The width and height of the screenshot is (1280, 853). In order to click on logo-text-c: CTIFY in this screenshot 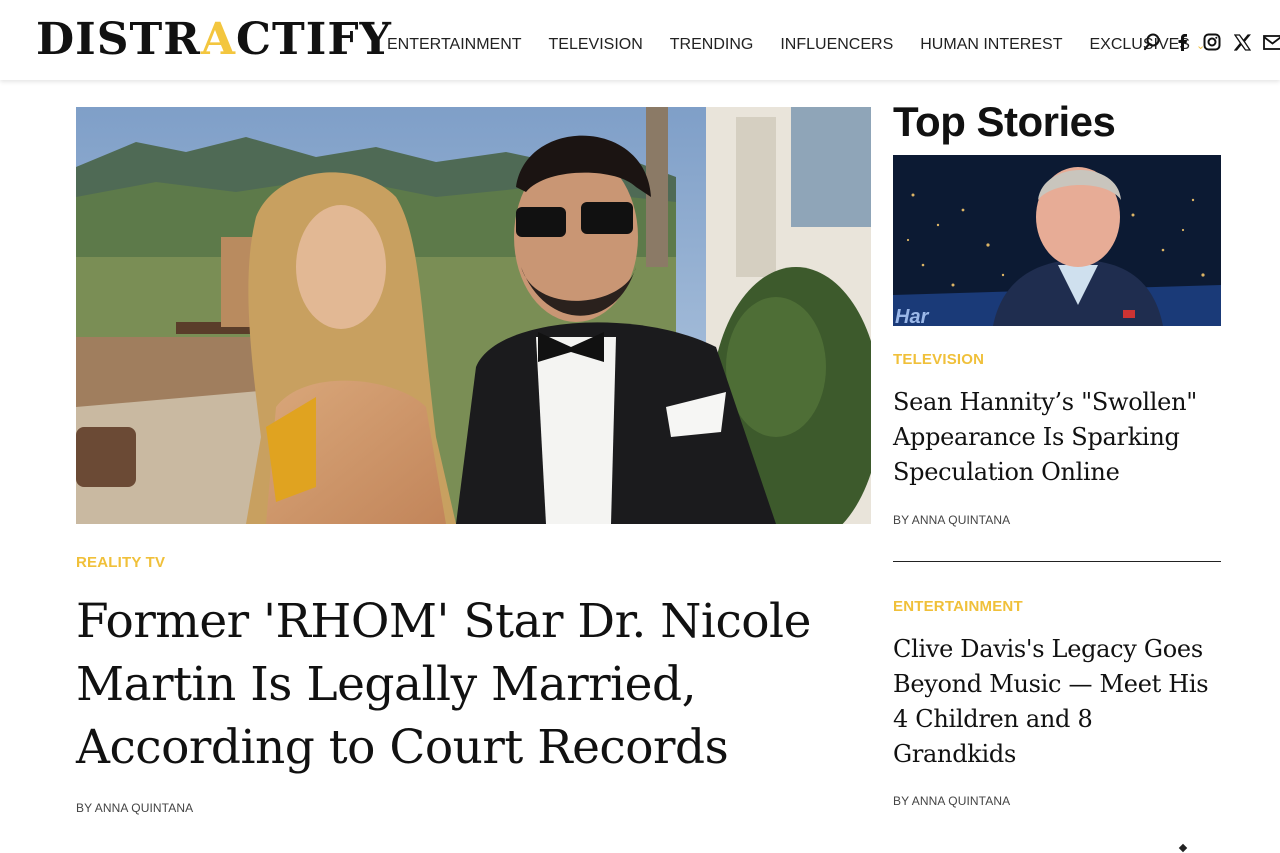, I will do `click(313, 39)`.